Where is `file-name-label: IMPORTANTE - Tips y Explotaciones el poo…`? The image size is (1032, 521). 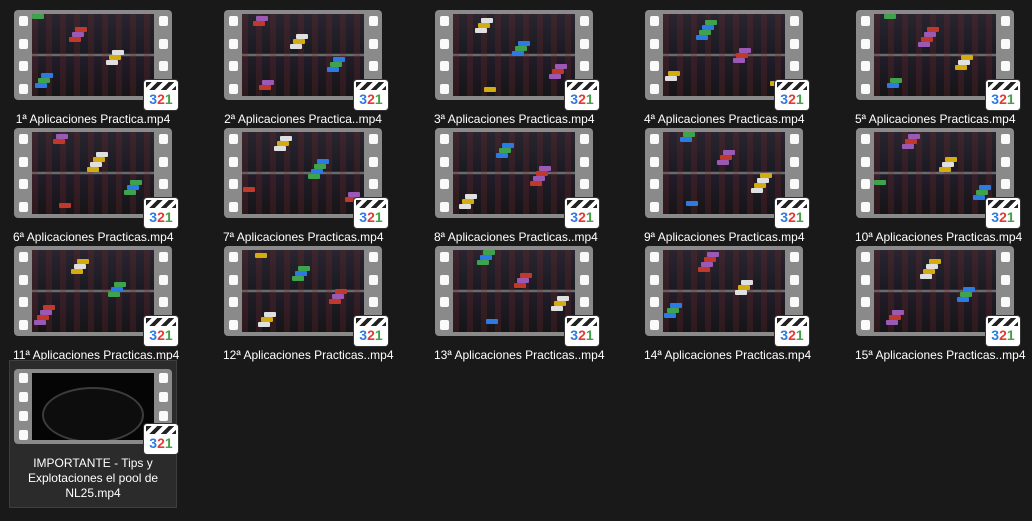 file-name-label: IMPORTANTE - Tips y Explotaciones el poo… is located at coordinates (93, 478).